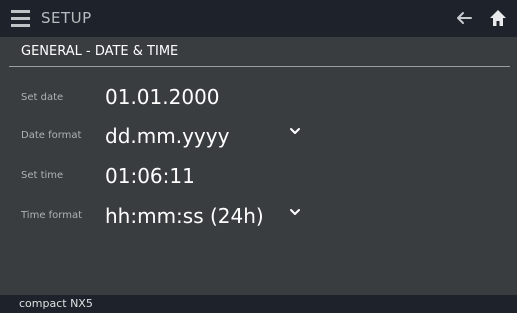 The height and width of the screenshot is (313, 517). What do you see at coordinates (162, 97) in the screenshot?
I see `set-date-value: 01.01.2000` at bounding box center [162, 97].